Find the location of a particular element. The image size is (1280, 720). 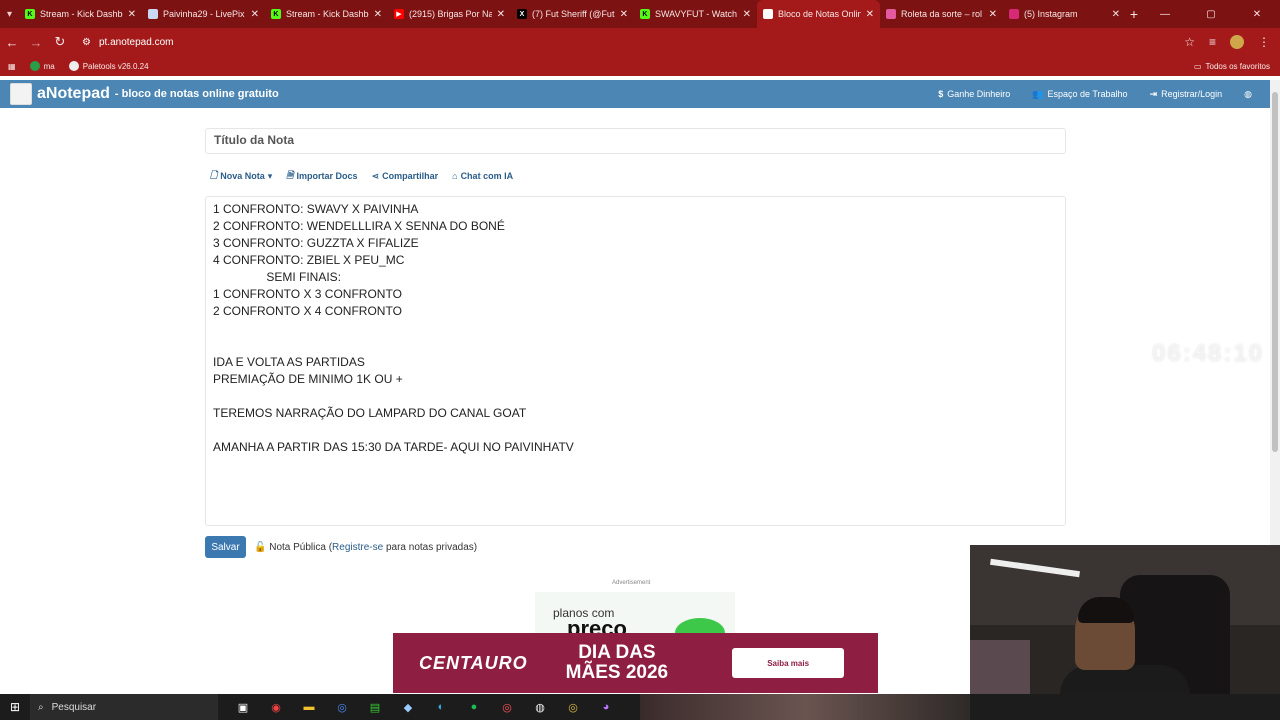

tab-title: (2915) Brigas Por Nad is located at coordinates (450, 14).